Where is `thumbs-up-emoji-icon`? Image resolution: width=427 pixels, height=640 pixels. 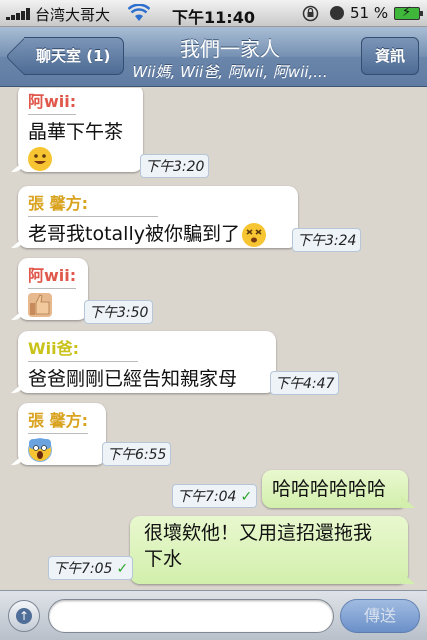
thumbs-up-emoji-icon is located at coordinates (40, 305).